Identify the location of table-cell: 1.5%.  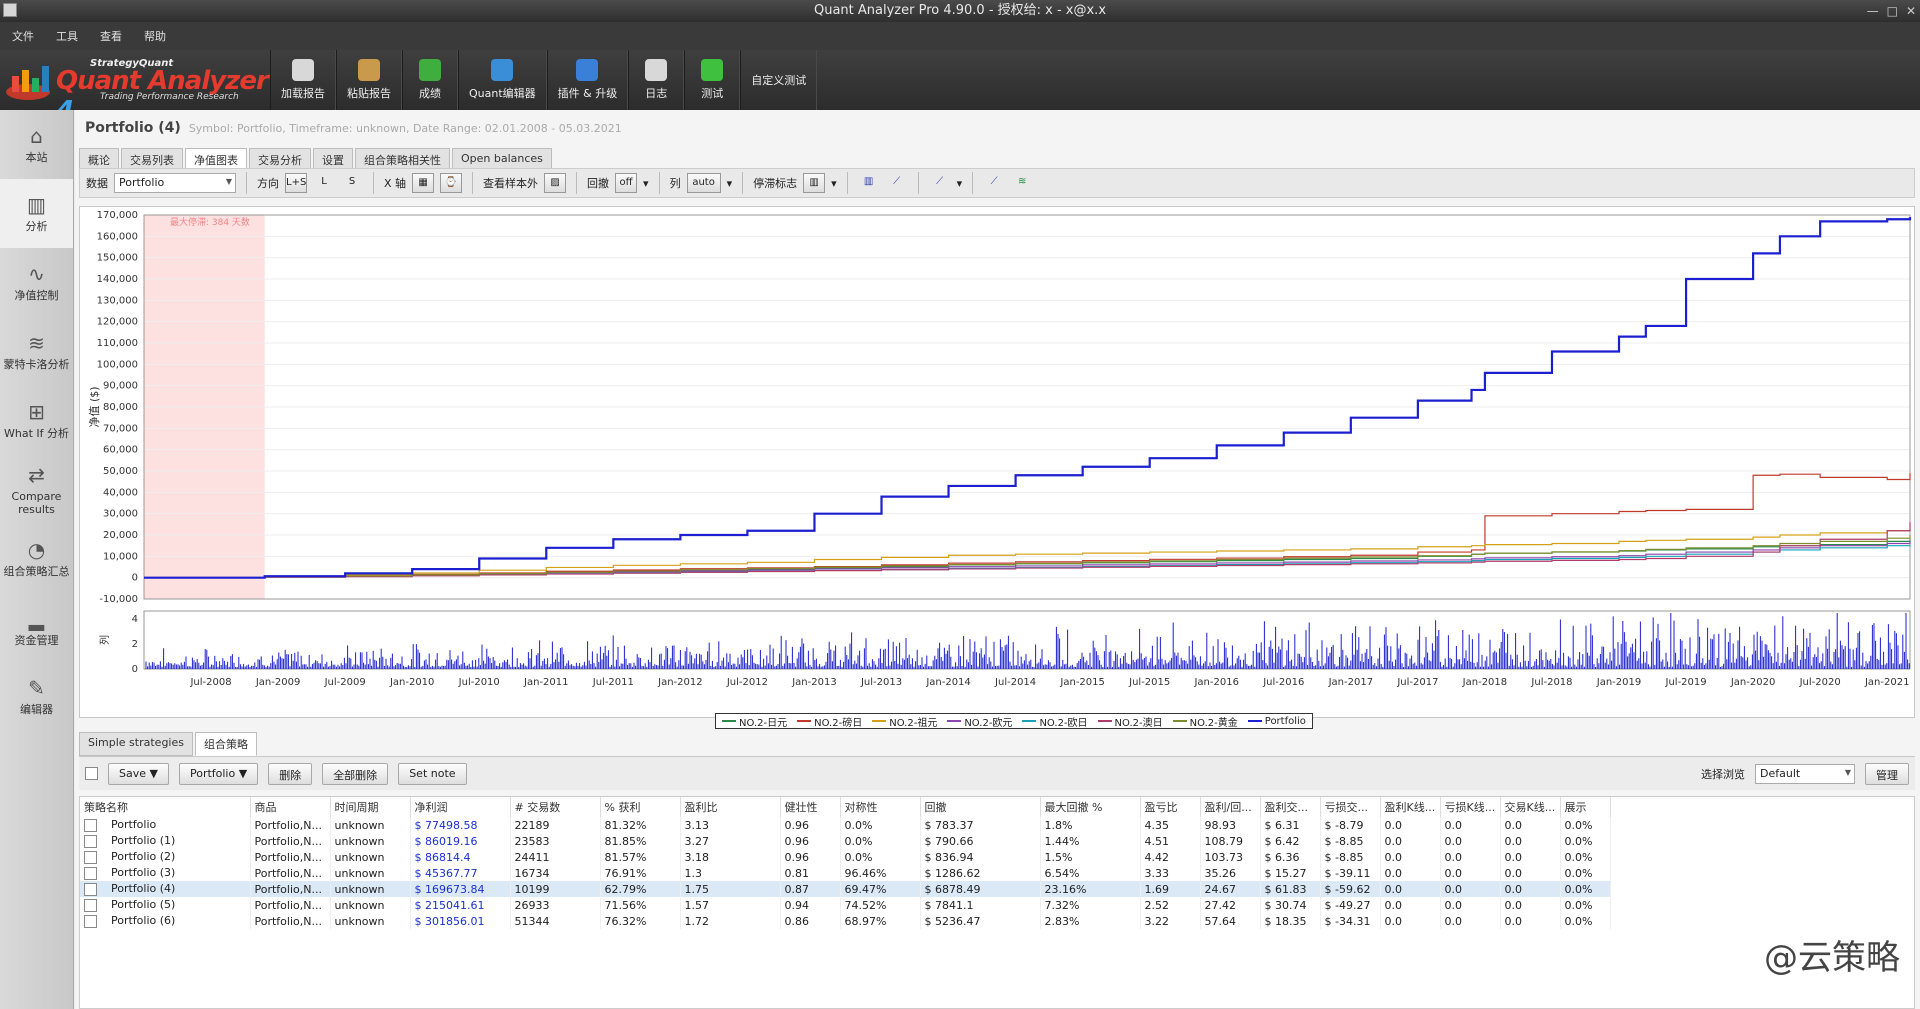
(1090, 857).